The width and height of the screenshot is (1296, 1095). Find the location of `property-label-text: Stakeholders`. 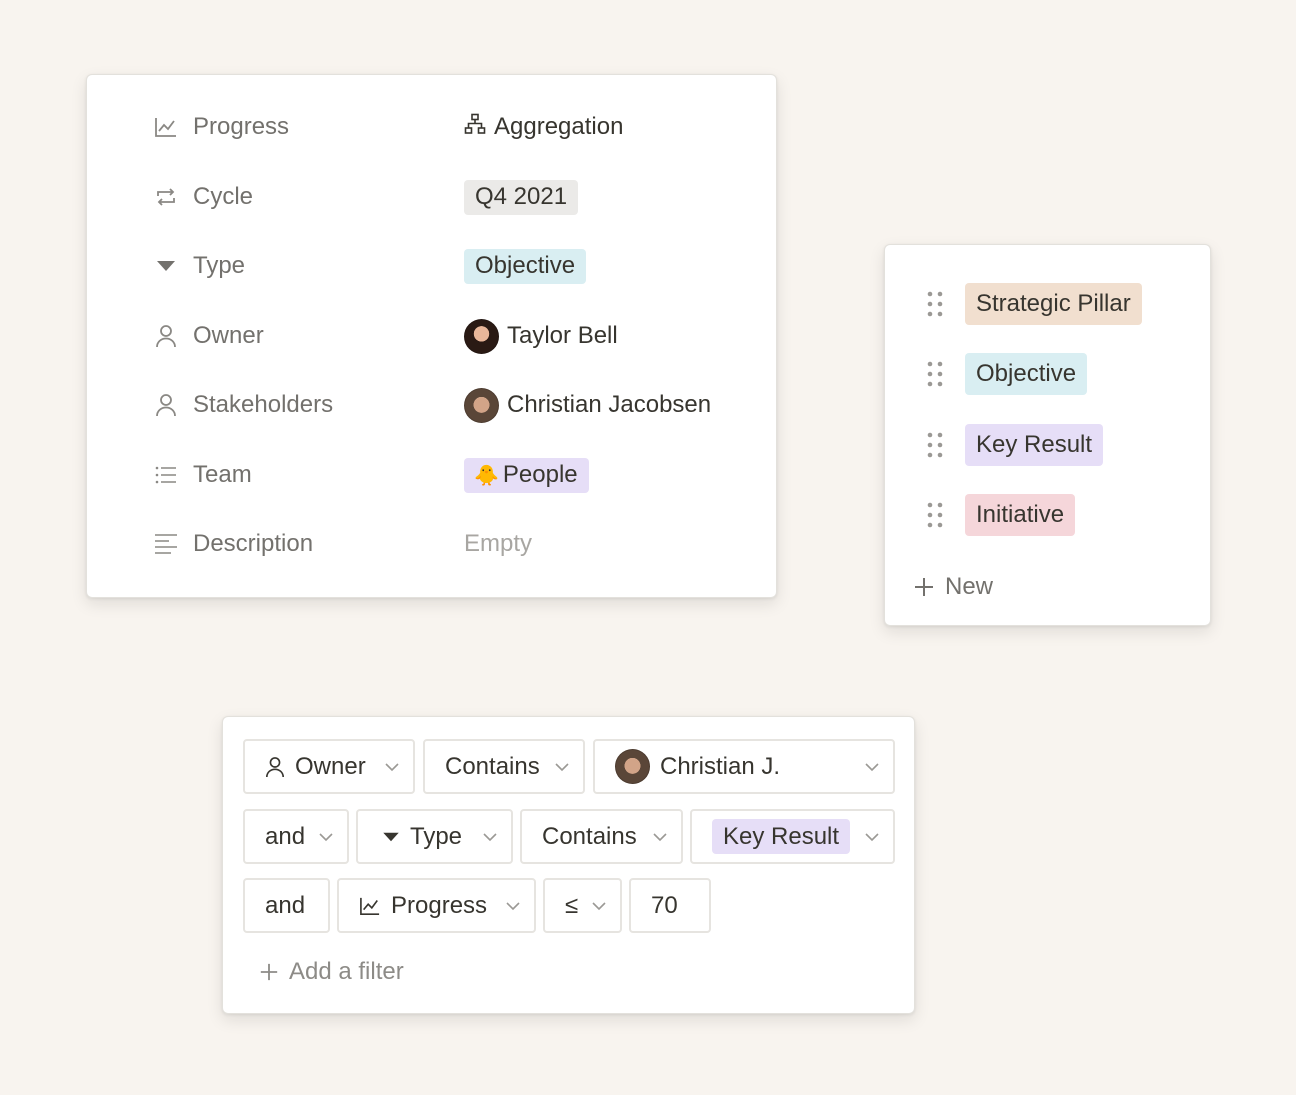

property-label-text: Stakeholders is located at coordinates (263, 404).